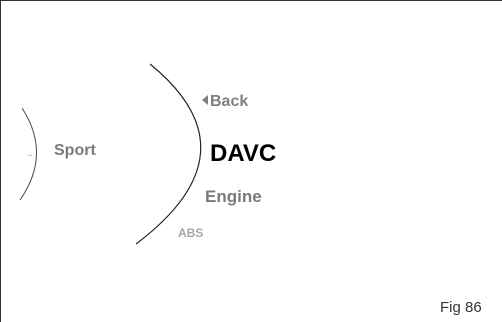 This screenshot has width=502, height=322. Describe the element at coordinates (168, 154) in the screenshot. I see `main-arc` at that location.